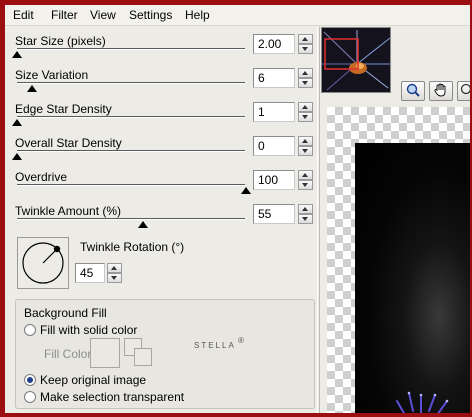  I want to click on overdrive-slider-track, so click(131, 185).